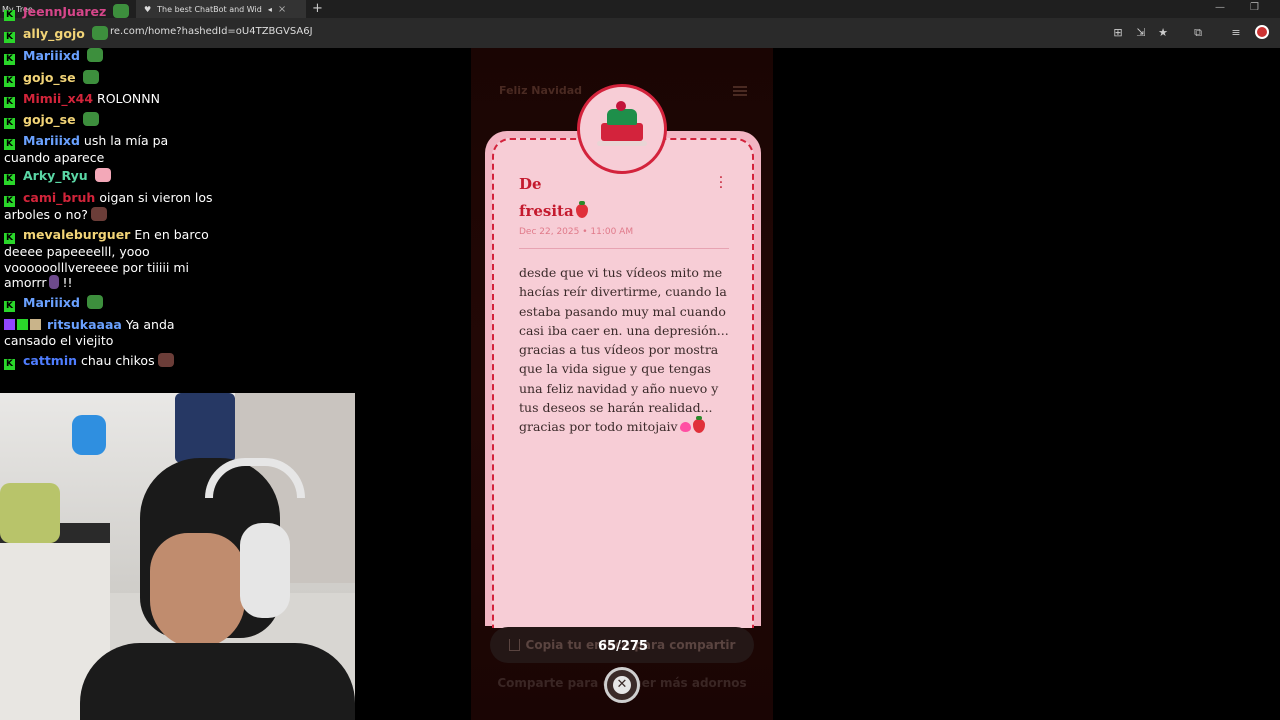  I want to click on close-button: ✕, so click(622, 685).